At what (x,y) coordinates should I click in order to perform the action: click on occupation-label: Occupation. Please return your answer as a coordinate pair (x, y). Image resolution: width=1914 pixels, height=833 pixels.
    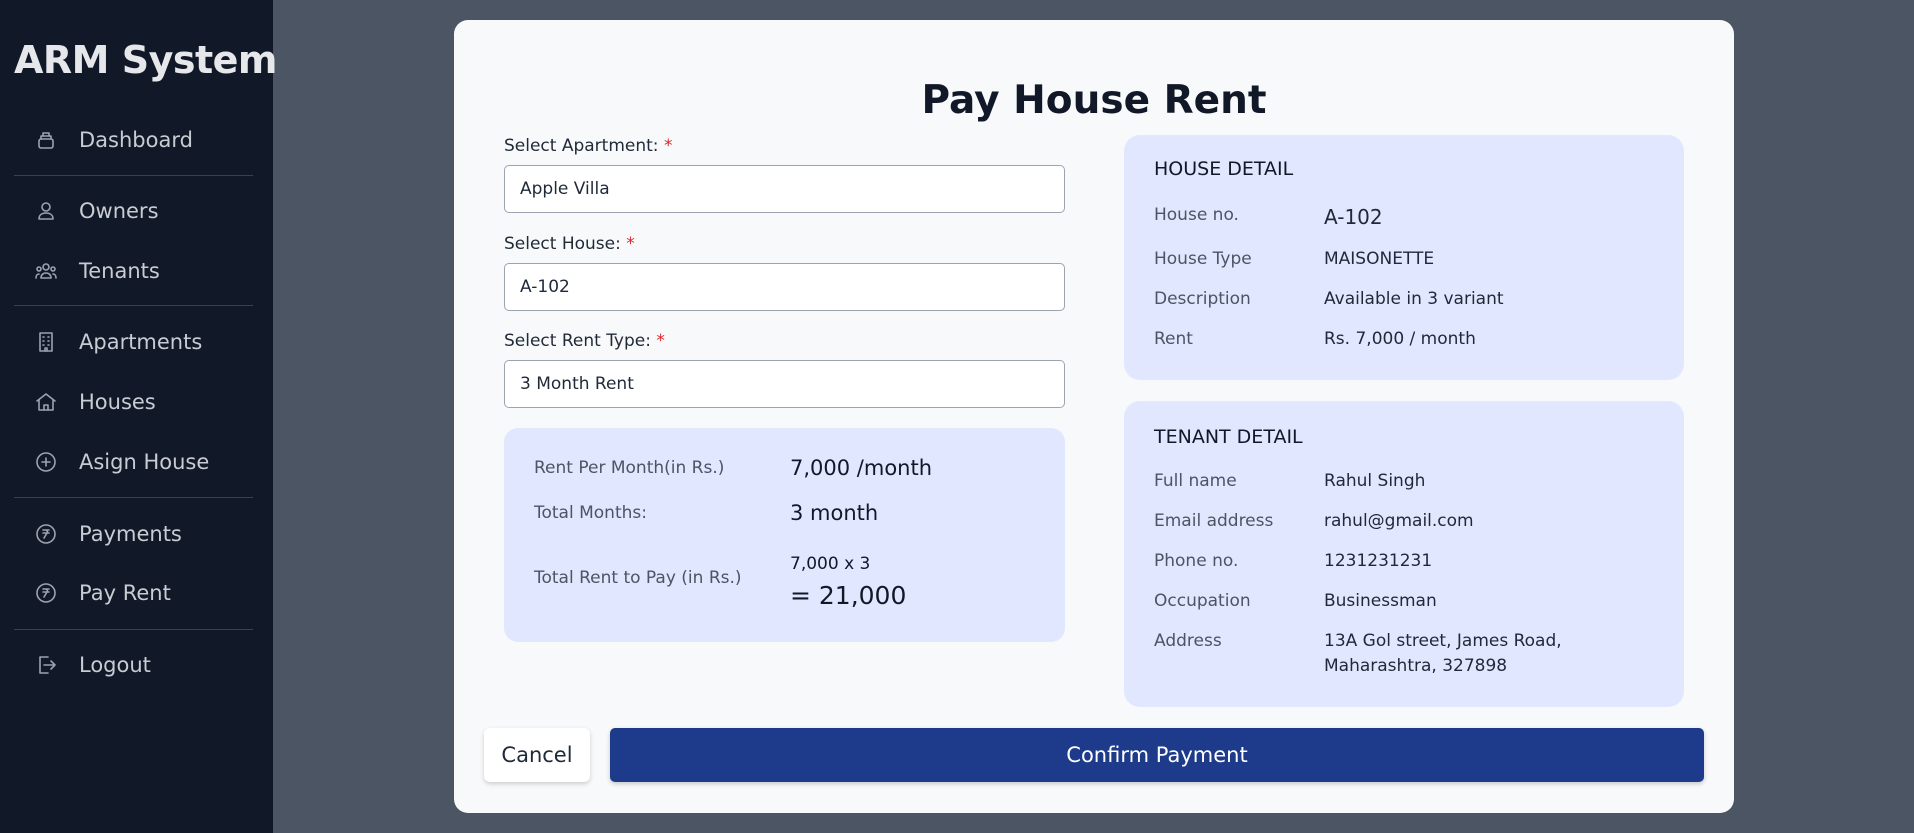
    Looking at the image, I should click on (1202, 601).